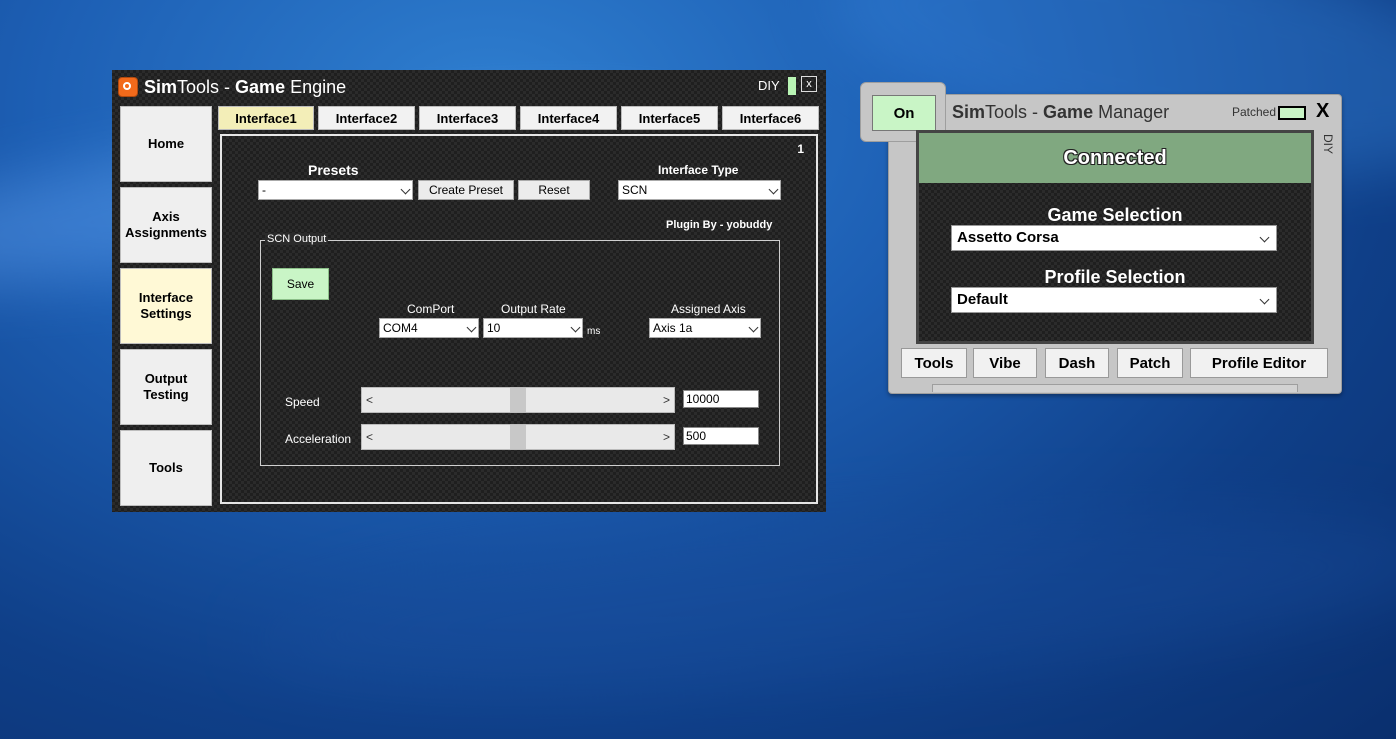  I want to click on nav-output-testing-button: Output Testing, so click(166, 387).